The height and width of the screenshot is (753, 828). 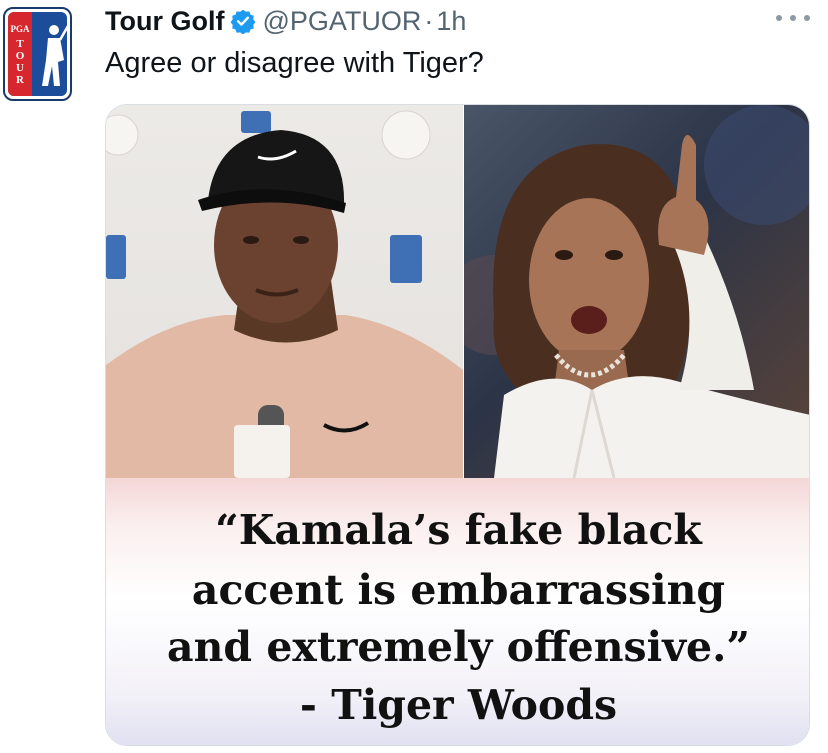 I want to click on golfer-silhouette-icon, so click(x=54, y=55).